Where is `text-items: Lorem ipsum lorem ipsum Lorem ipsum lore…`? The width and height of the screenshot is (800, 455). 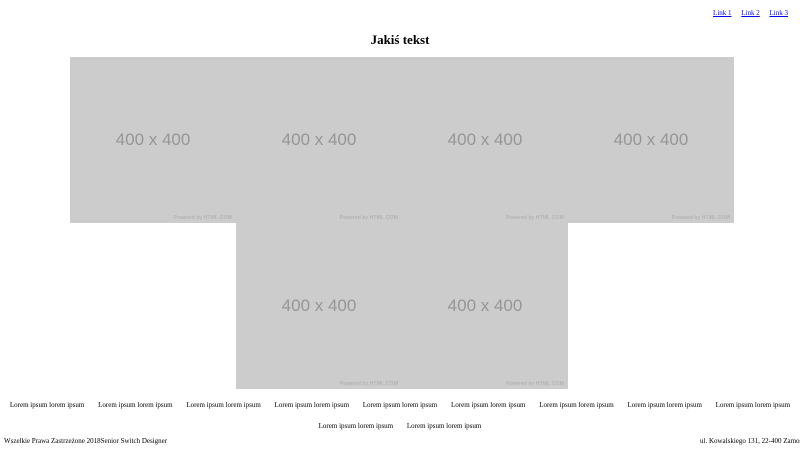
text-items: Lorem ipsum lorem ipsum Lorem ipsum lore… is located at coordinates (400, 416).